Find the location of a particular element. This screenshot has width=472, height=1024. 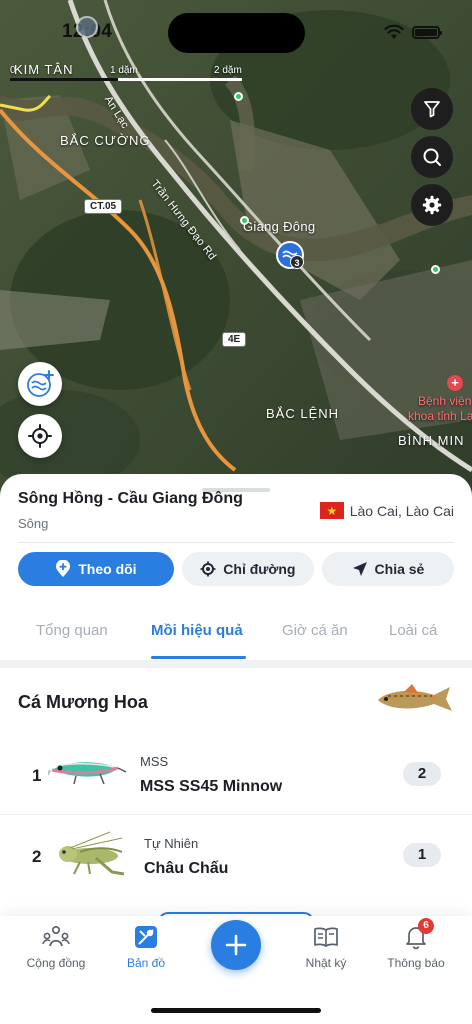

map-label-giang-dong: Giang Đông is located at coordinates (279, 226).